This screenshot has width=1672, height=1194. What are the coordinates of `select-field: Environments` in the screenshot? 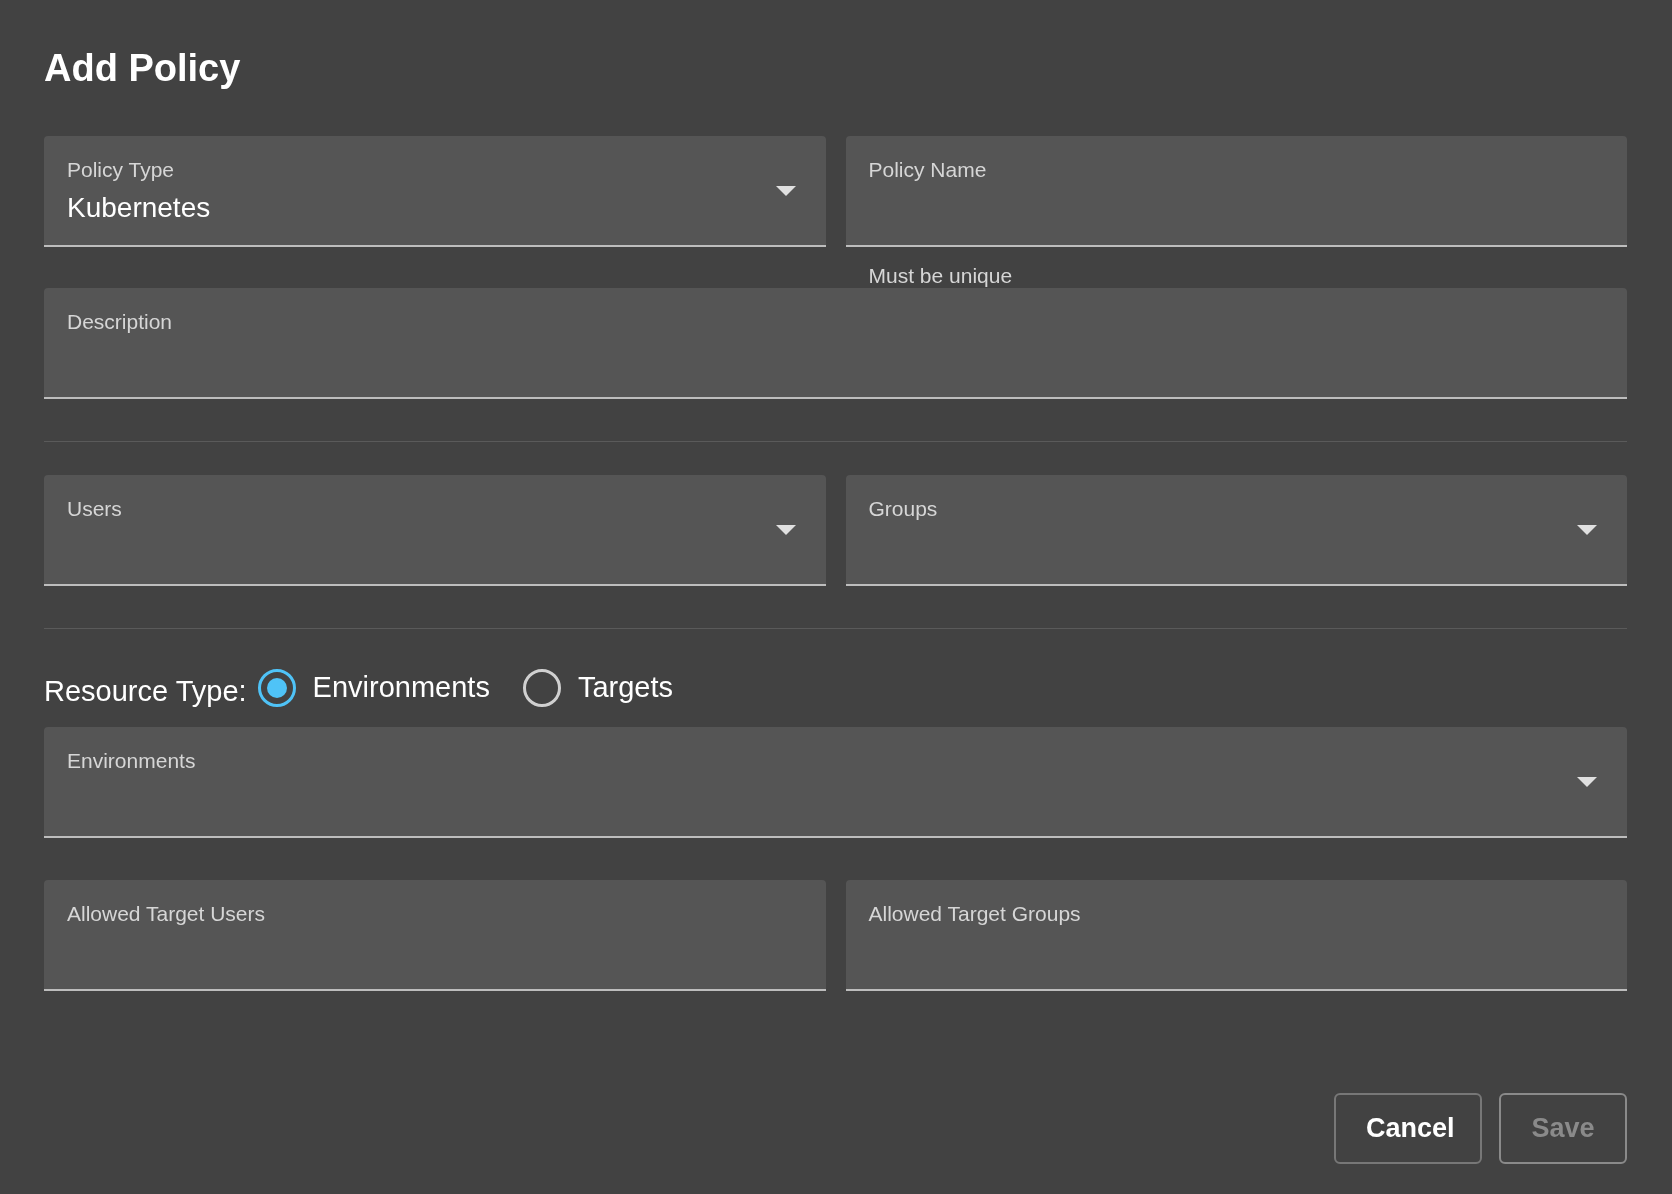 It's located at (835, 782).